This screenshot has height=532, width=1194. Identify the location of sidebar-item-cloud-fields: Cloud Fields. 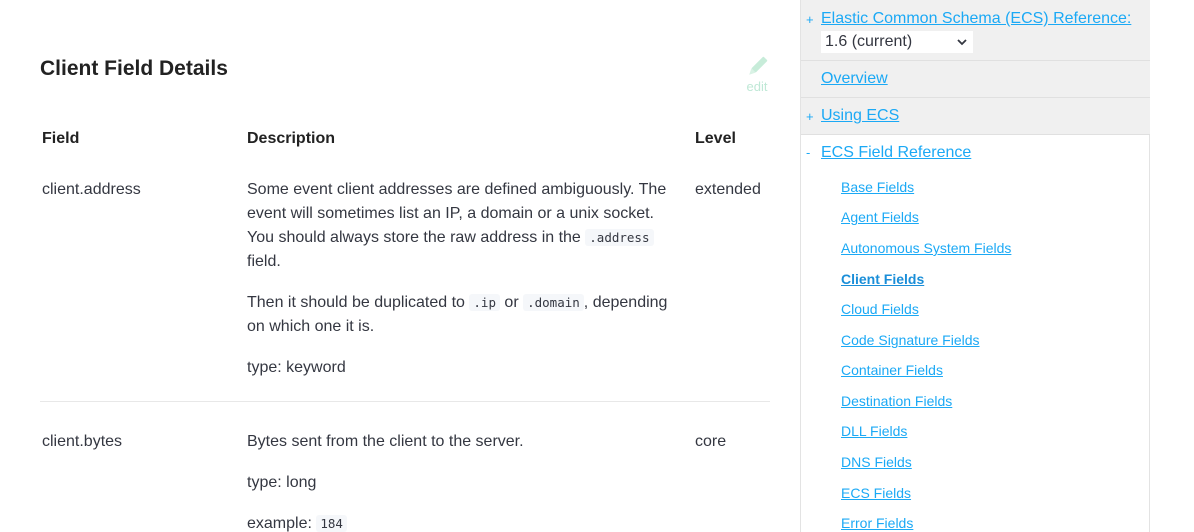
(880, 309).